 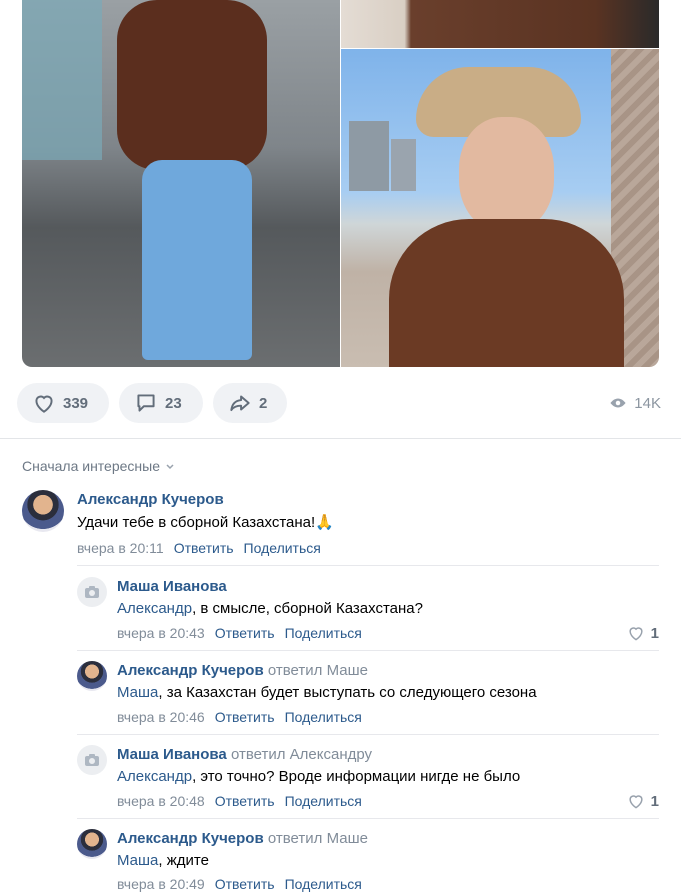 I want to click on views-counter: 14K, so click(x=635, y=403).